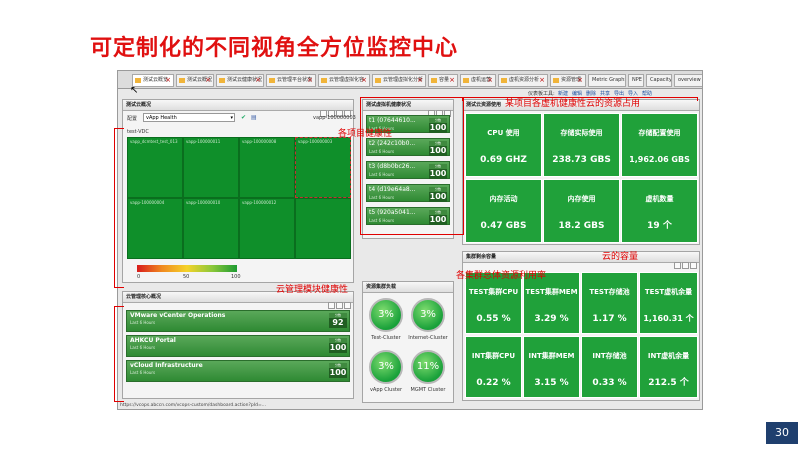 The image size is (800, 450). Describe the element at coordinates (195, 80) in the screenshot. I see `tab-summary: 测试云概况` at that location.